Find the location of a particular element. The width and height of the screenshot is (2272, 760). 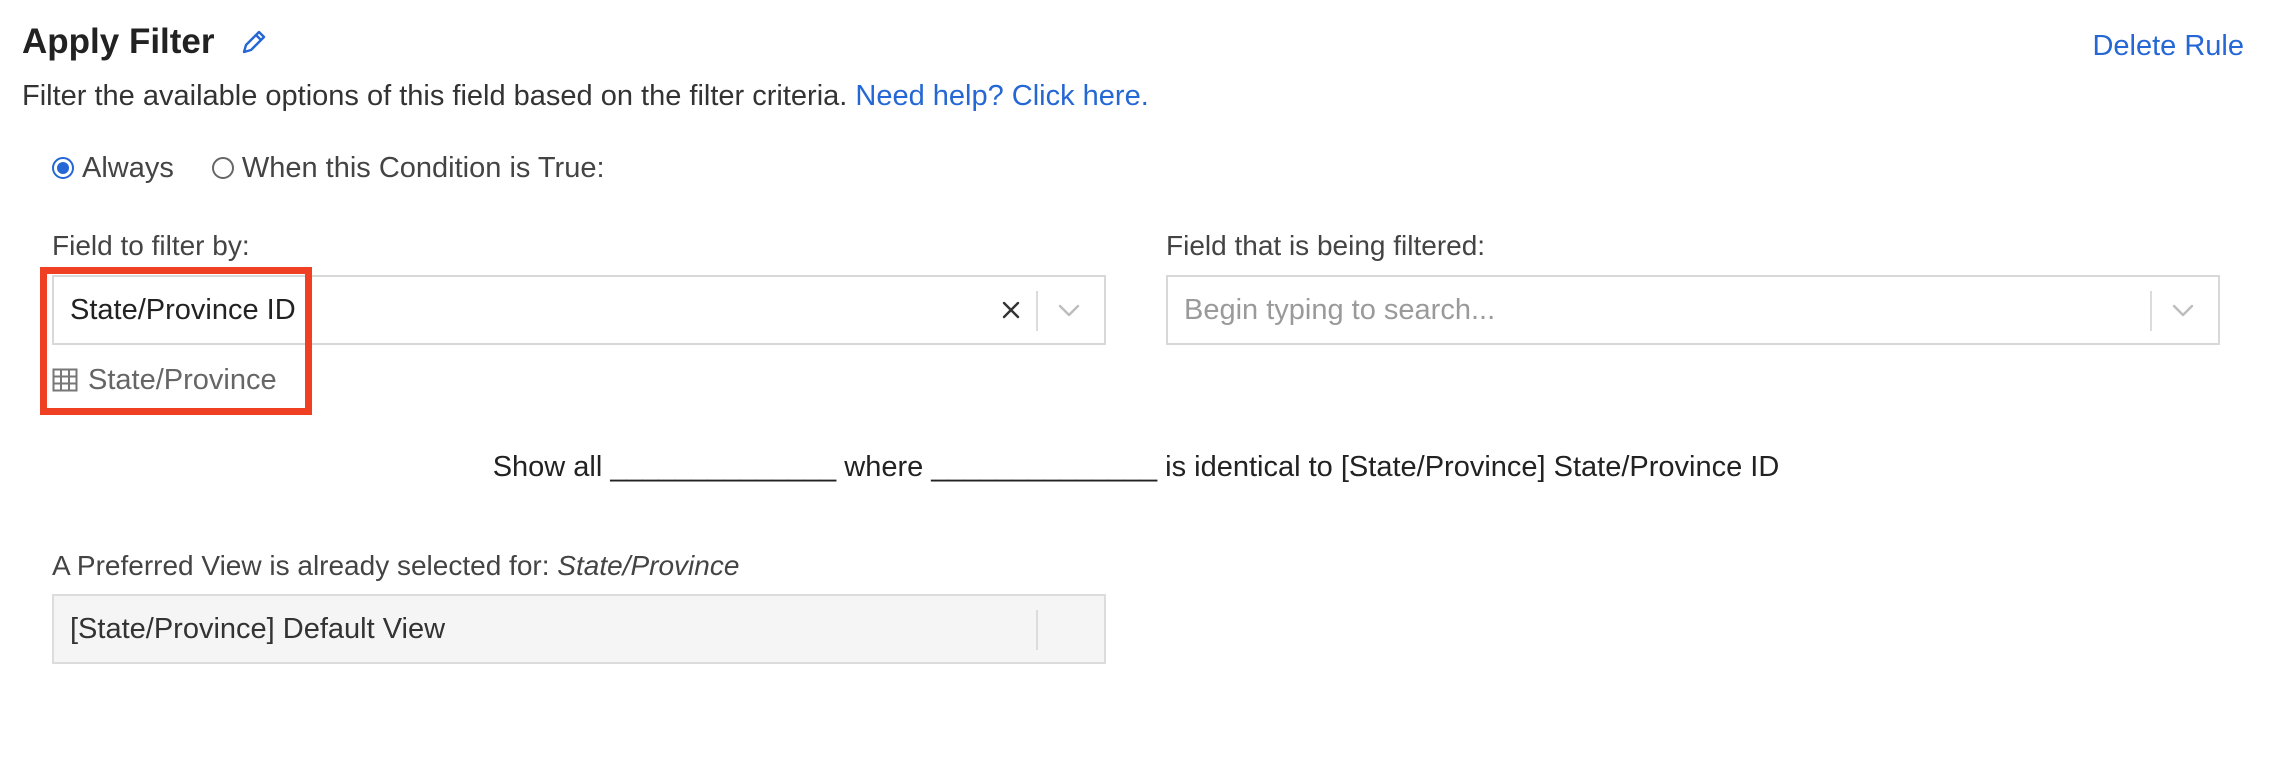

radio-always-label: Always is located at coordinates (128, 167).